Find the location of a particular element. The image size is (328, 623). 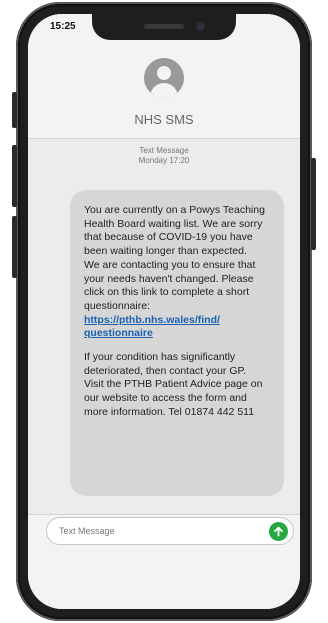

message-line: Health Board waiting list. We are sorry is located at coordinates (173, 223).